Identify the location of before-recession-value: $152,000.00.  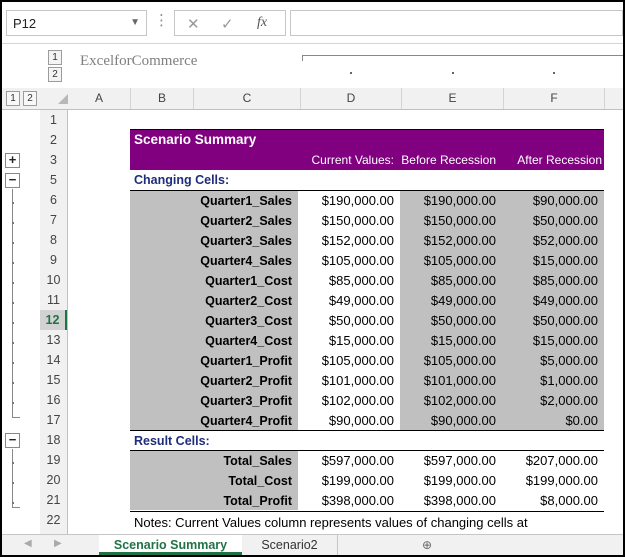
(459, 240).